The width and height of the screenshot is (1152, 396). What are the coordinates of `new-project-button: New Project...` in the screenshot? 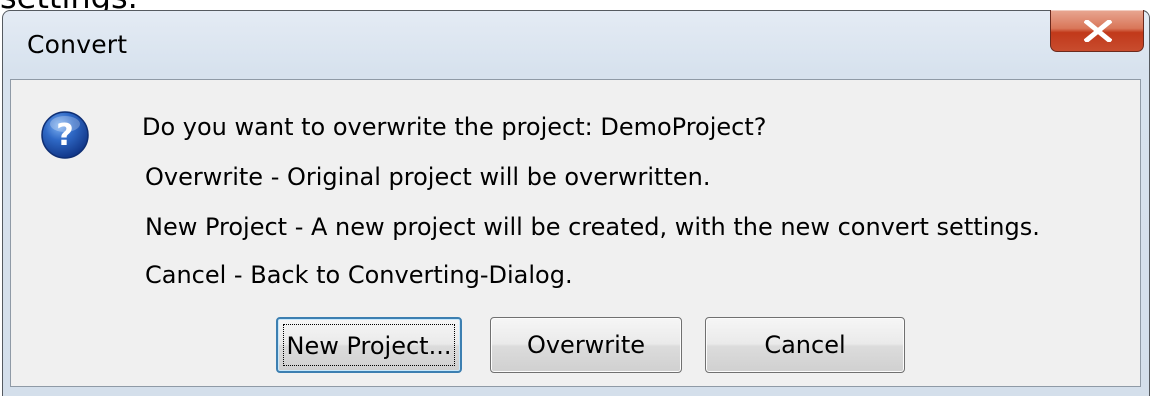 It's located at (369, 345).